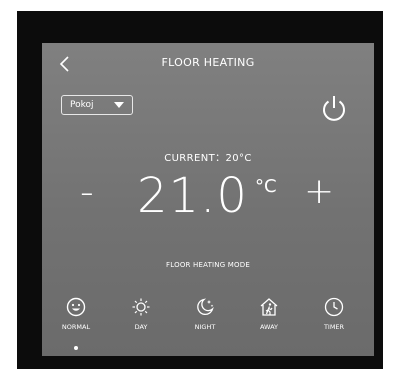 The height and width of the screenshot is (383, 400). What do you see at coordinates (205, 307) in the screenshot?
I see `moon-icon` at bounding box center [205, 307].